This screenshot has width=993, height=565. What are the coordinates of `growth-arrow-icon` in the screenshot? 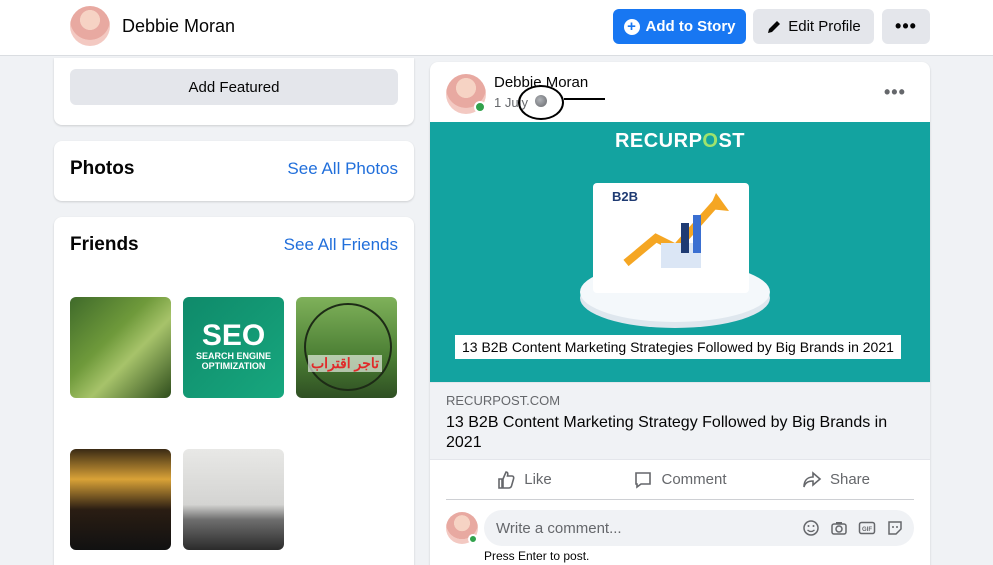 It's located at (676, 230).